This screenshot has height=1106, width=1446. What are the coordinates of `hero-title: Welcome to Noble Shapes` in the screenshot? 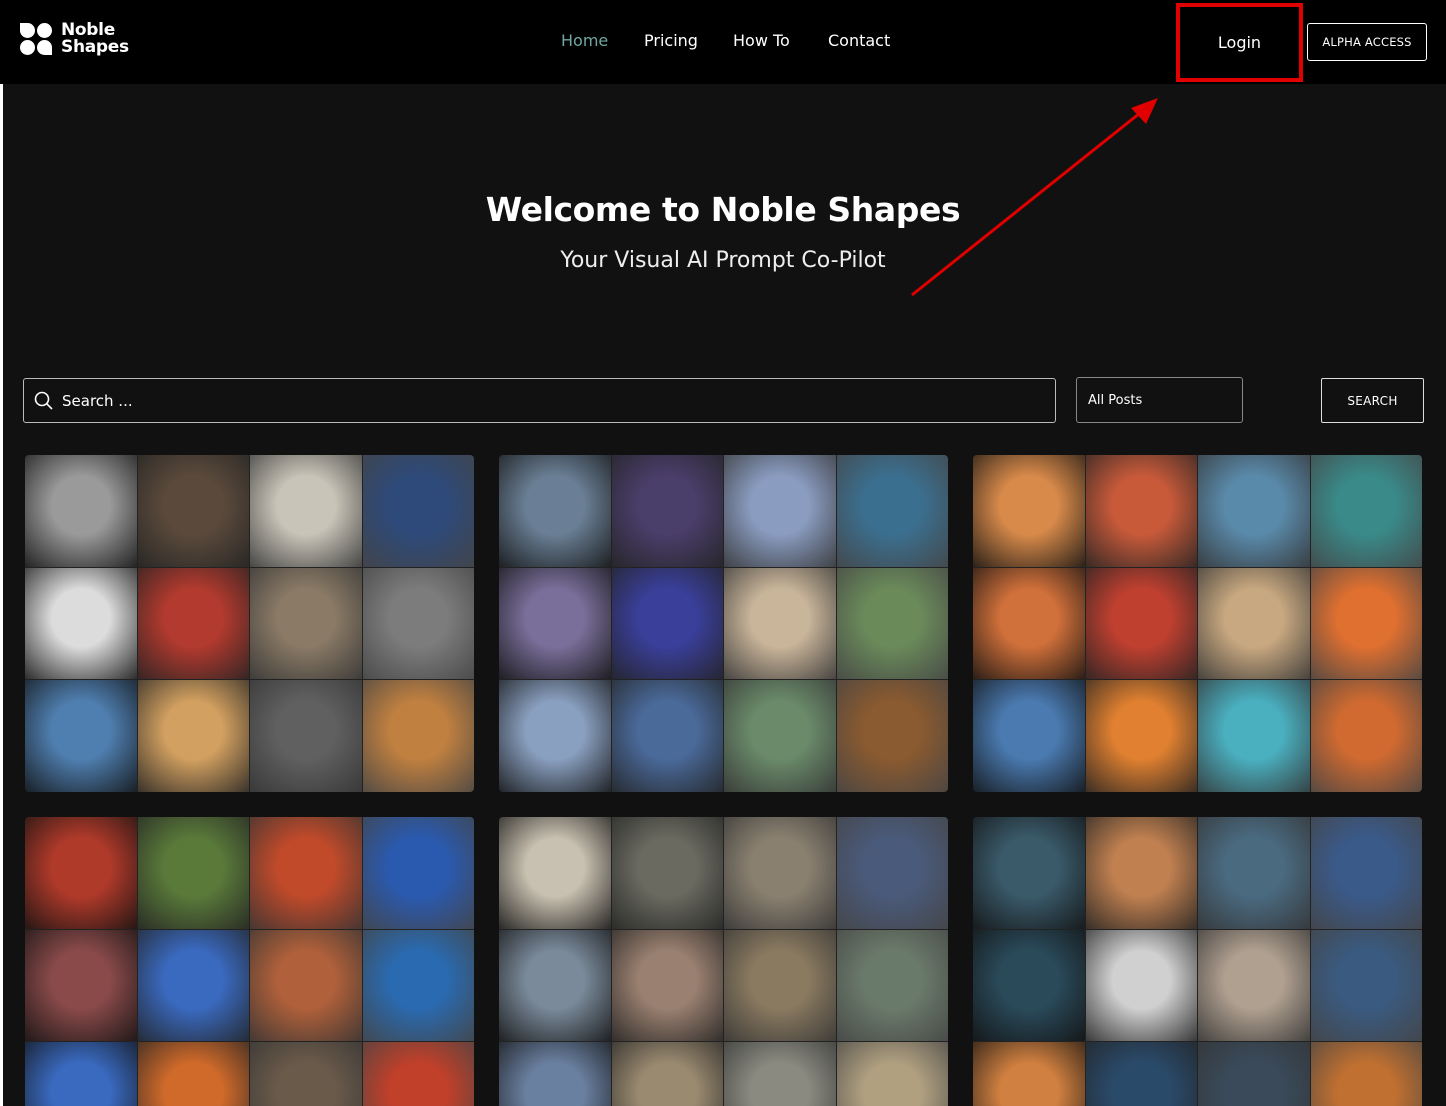 It's located at (723, 209).